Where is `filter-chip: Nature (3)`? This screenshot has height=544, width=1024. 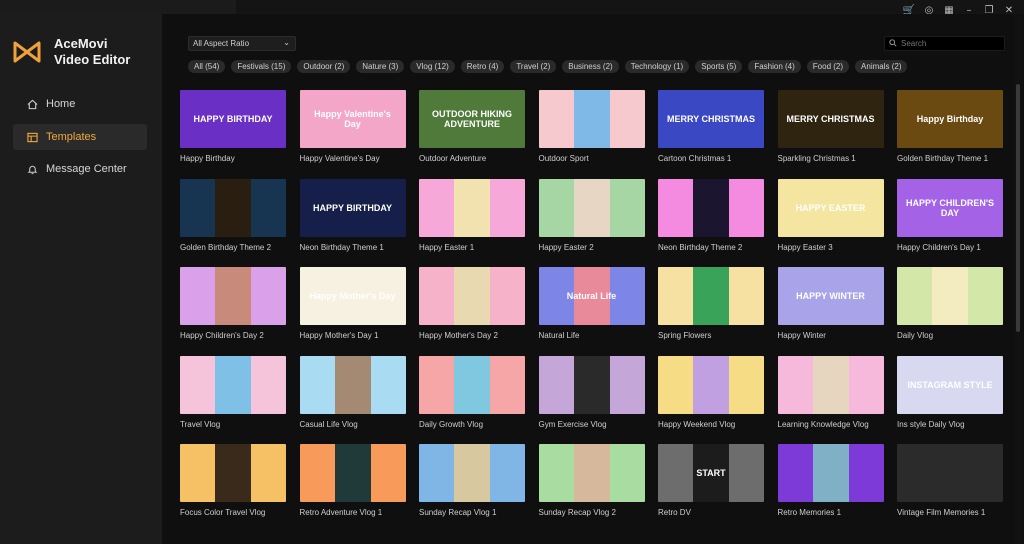
filter-chip: Nature (3) is located at coordinates (380, 66).